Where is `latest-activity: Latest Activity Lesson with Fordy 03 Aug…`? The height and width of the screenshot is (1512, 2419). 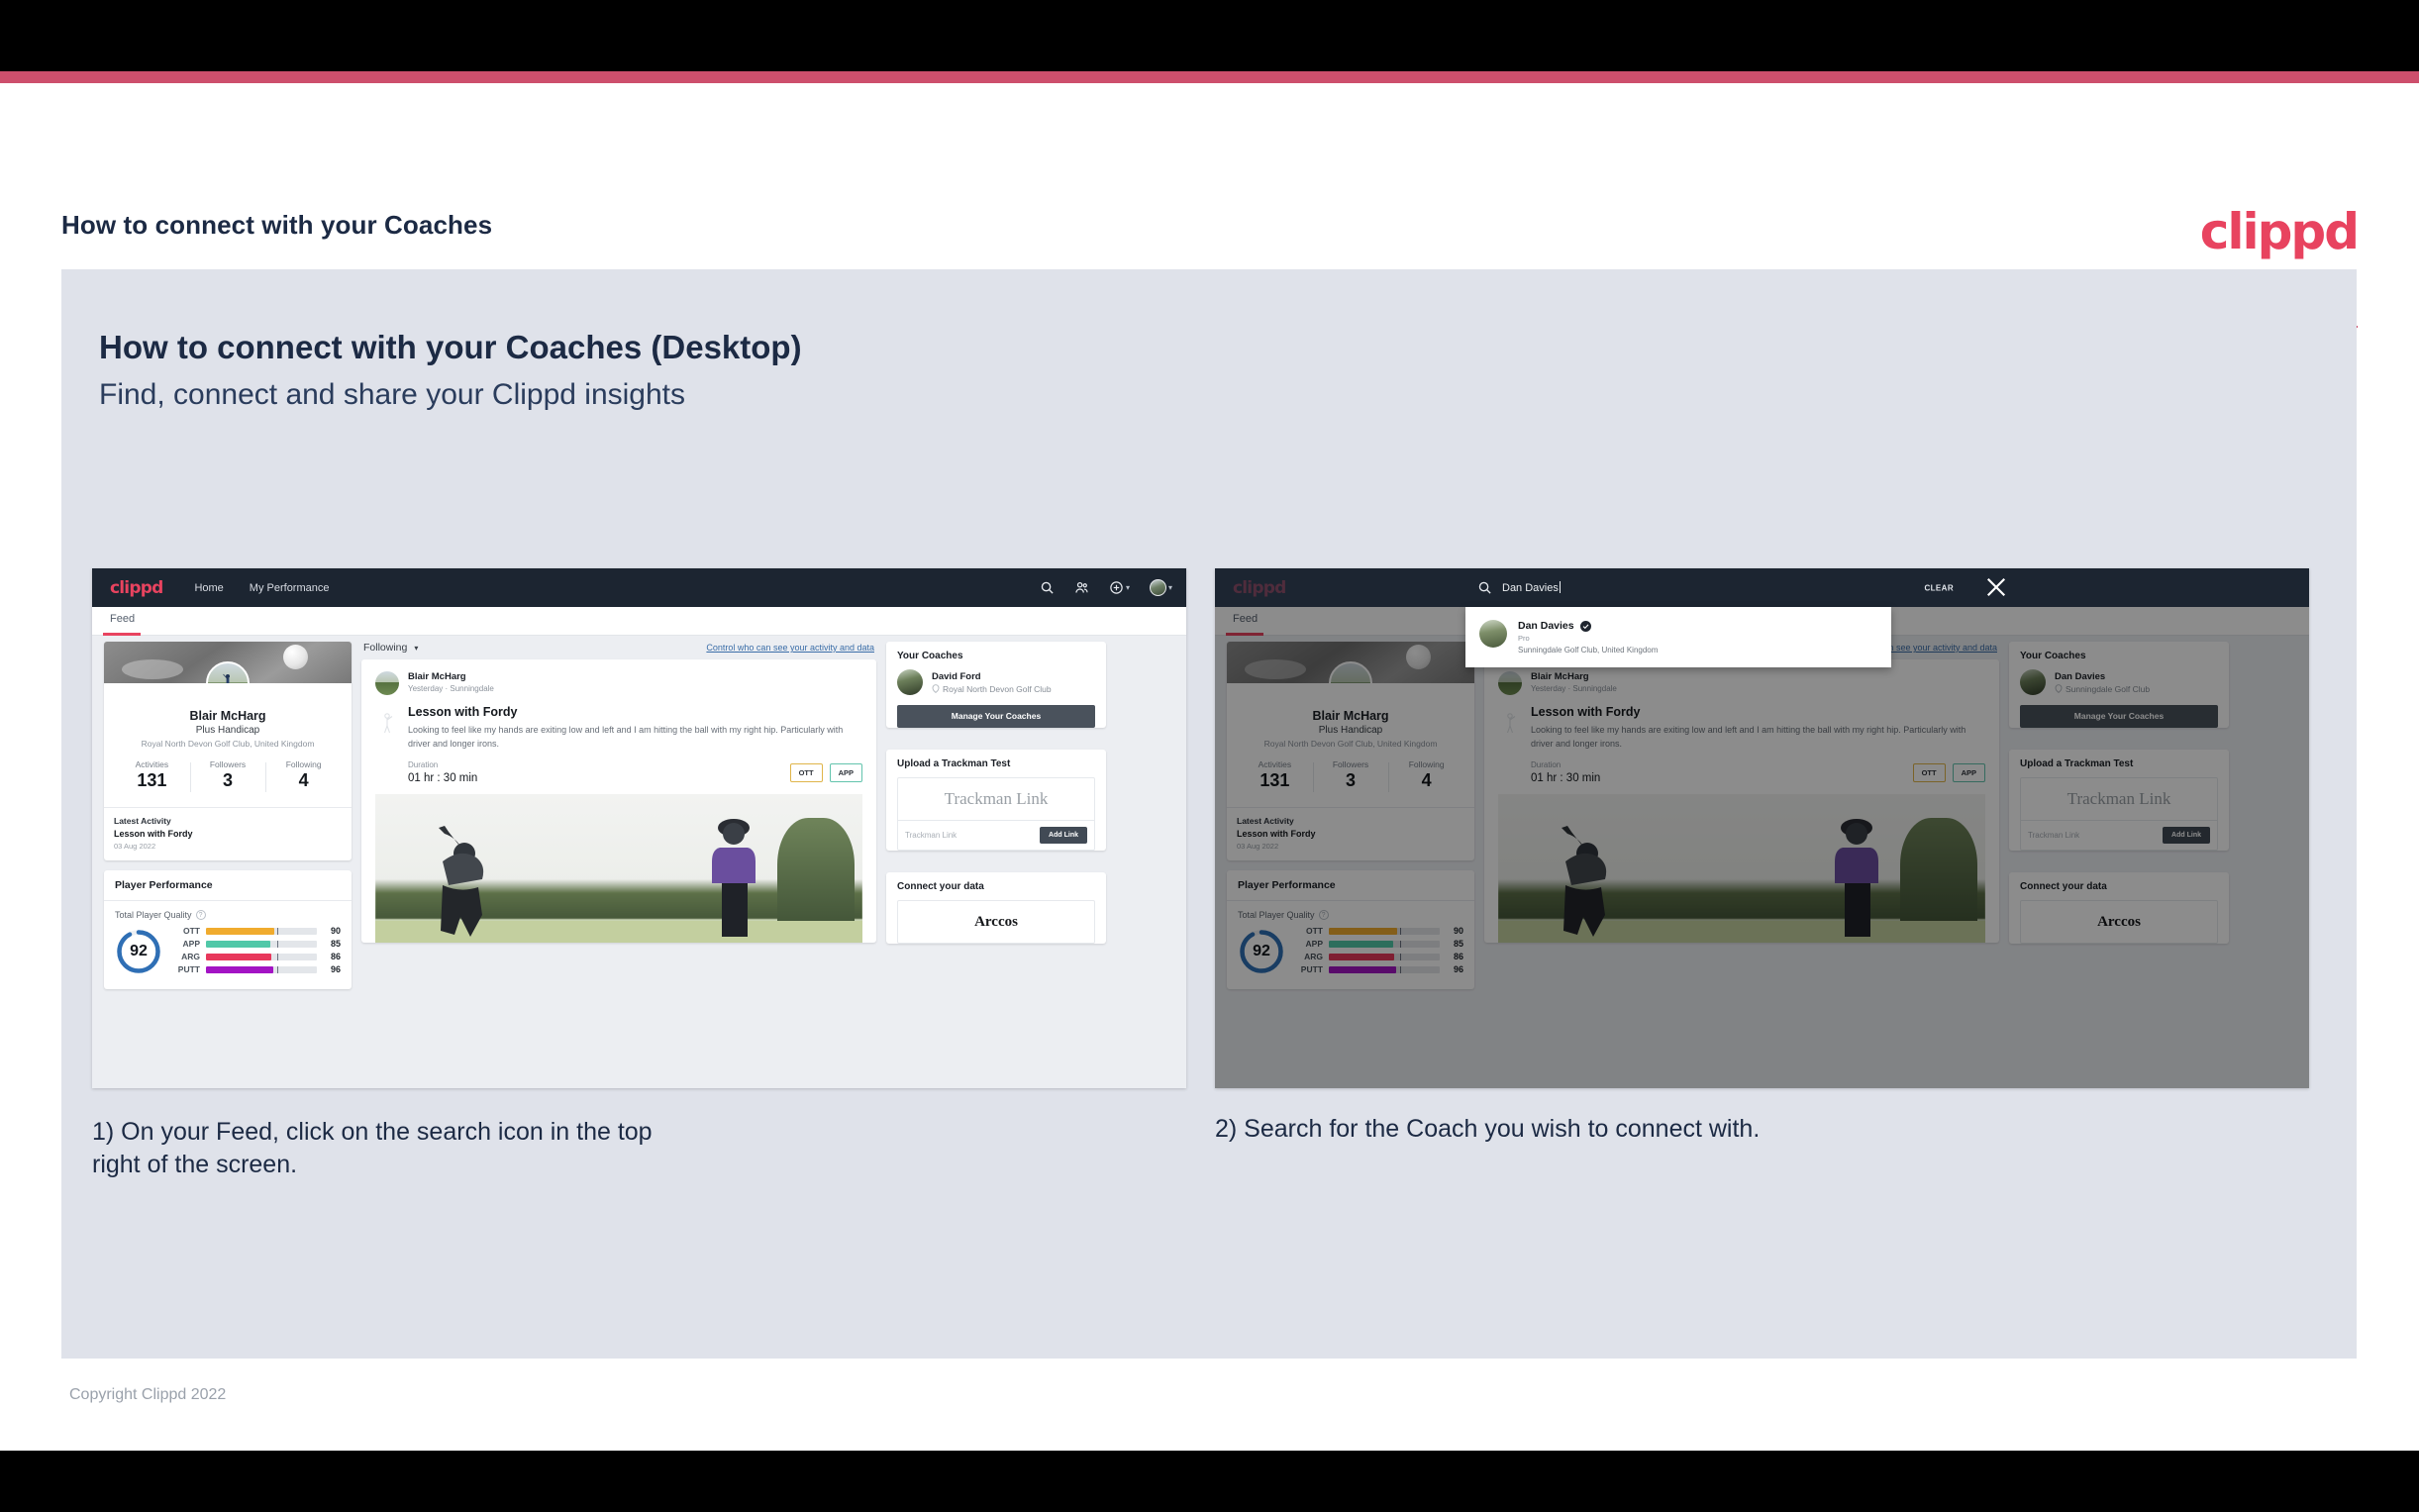 latest-activity: Latest Activity Lesson with Fordy 03 Aug… is located at coordinates (228, 833).